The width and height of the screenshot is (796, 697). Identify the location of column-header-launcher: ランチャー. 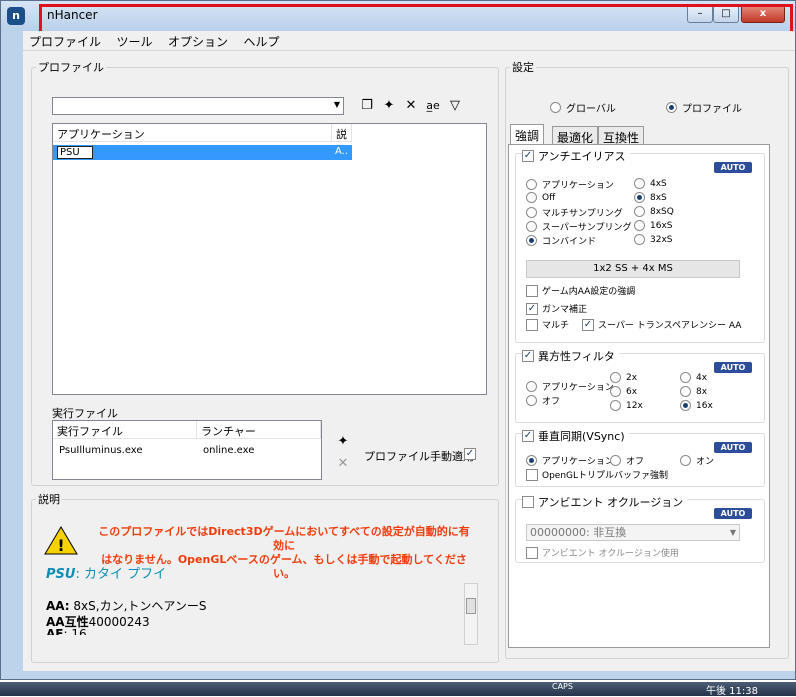
(259, 430).